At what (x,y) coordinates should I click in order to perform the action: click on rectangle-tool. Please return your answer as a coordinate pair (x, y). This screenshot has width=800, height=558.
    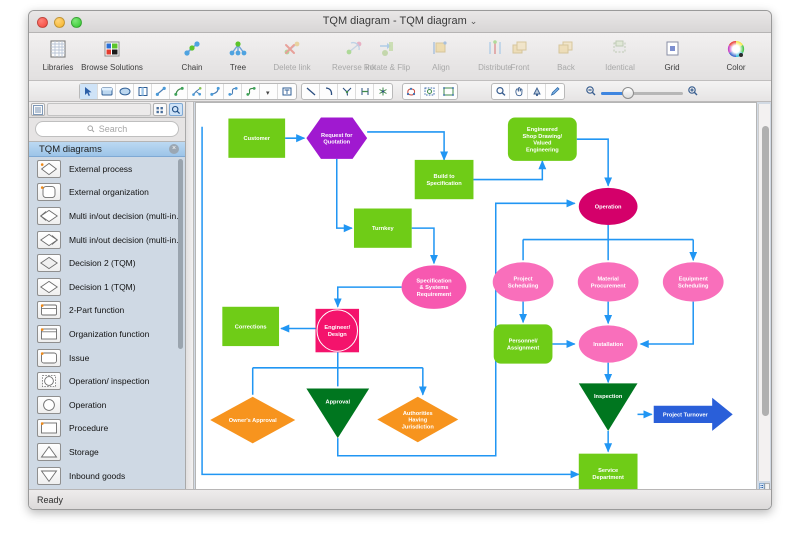
    Looking at the image, I should click on (107, 91).